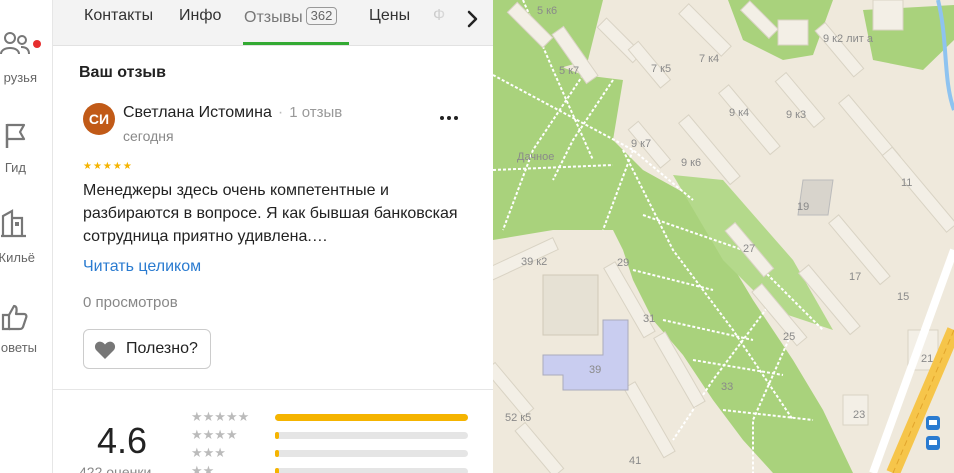  I want to click on map-label: 33, so click(727, 387).